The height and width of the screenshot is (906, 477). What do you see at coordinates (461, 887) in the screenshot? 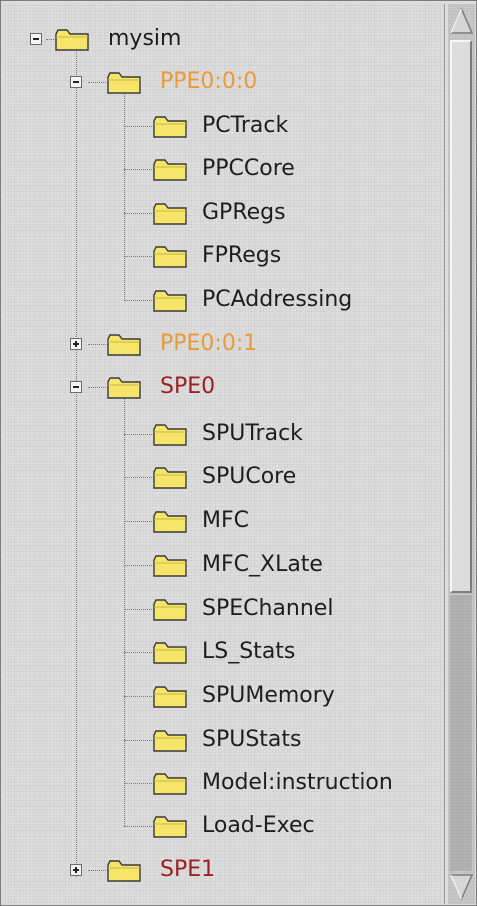
I see `scroll-down-arrow-icon` at bounding box center [461, 887].